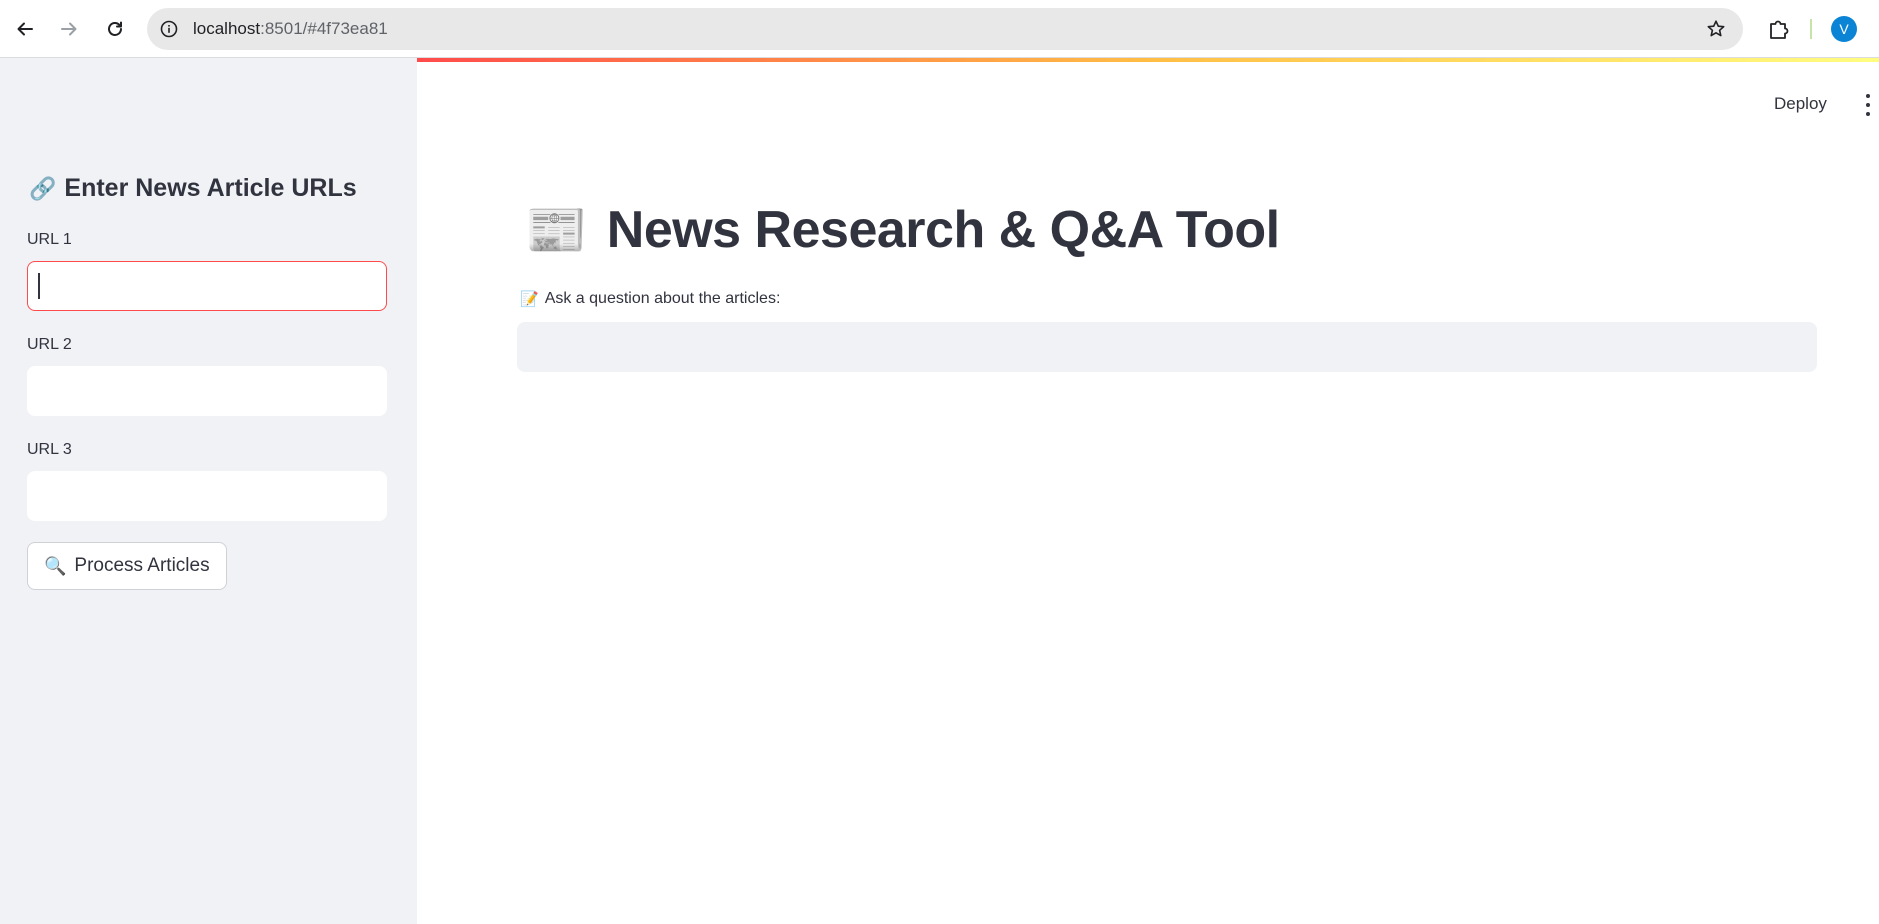 The height and width of the screenshot is (924, 1879). I want to click on arrow-left-icon, so click(25, 29).